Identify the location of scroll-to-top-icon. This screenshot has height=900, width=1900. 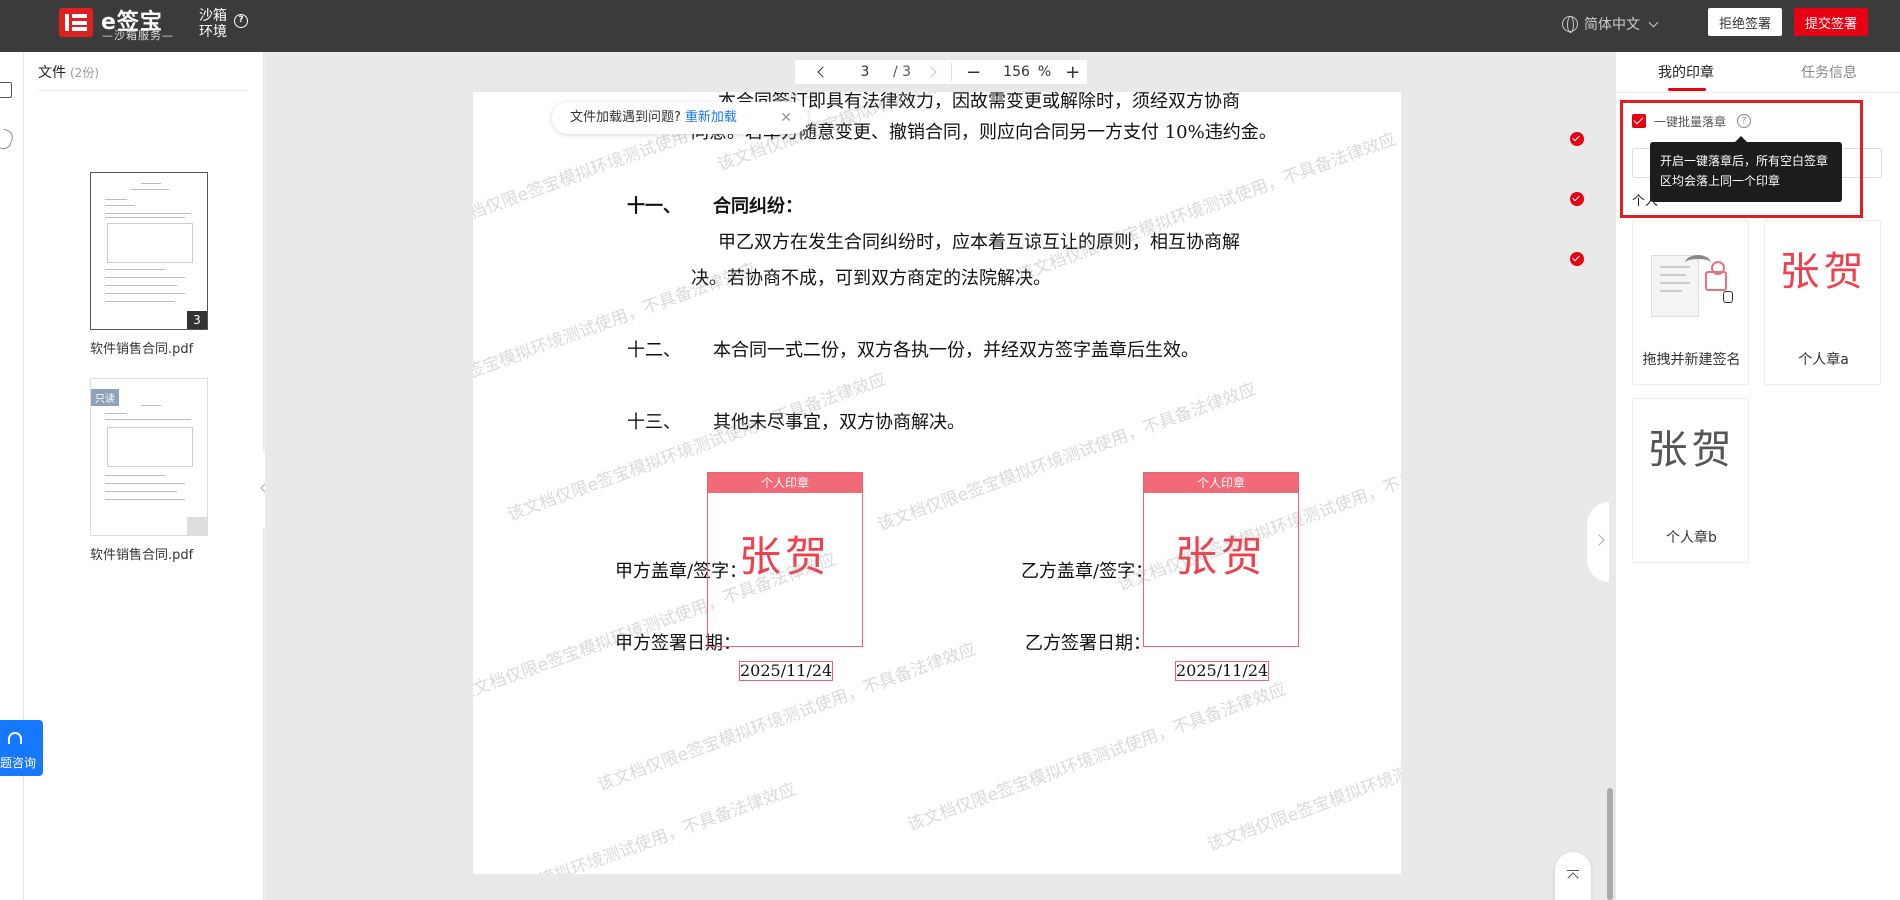
(1573, 875).